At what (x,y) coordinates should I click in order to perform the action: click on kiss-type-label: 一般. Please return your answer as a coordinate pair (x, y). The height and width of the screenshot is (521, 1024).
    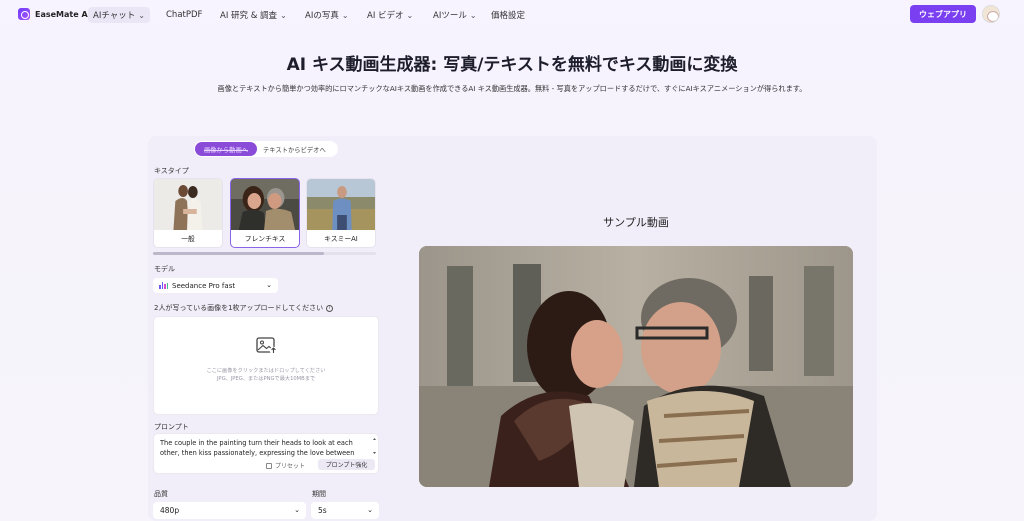
    Looking at the image, I should click on (188, 239).